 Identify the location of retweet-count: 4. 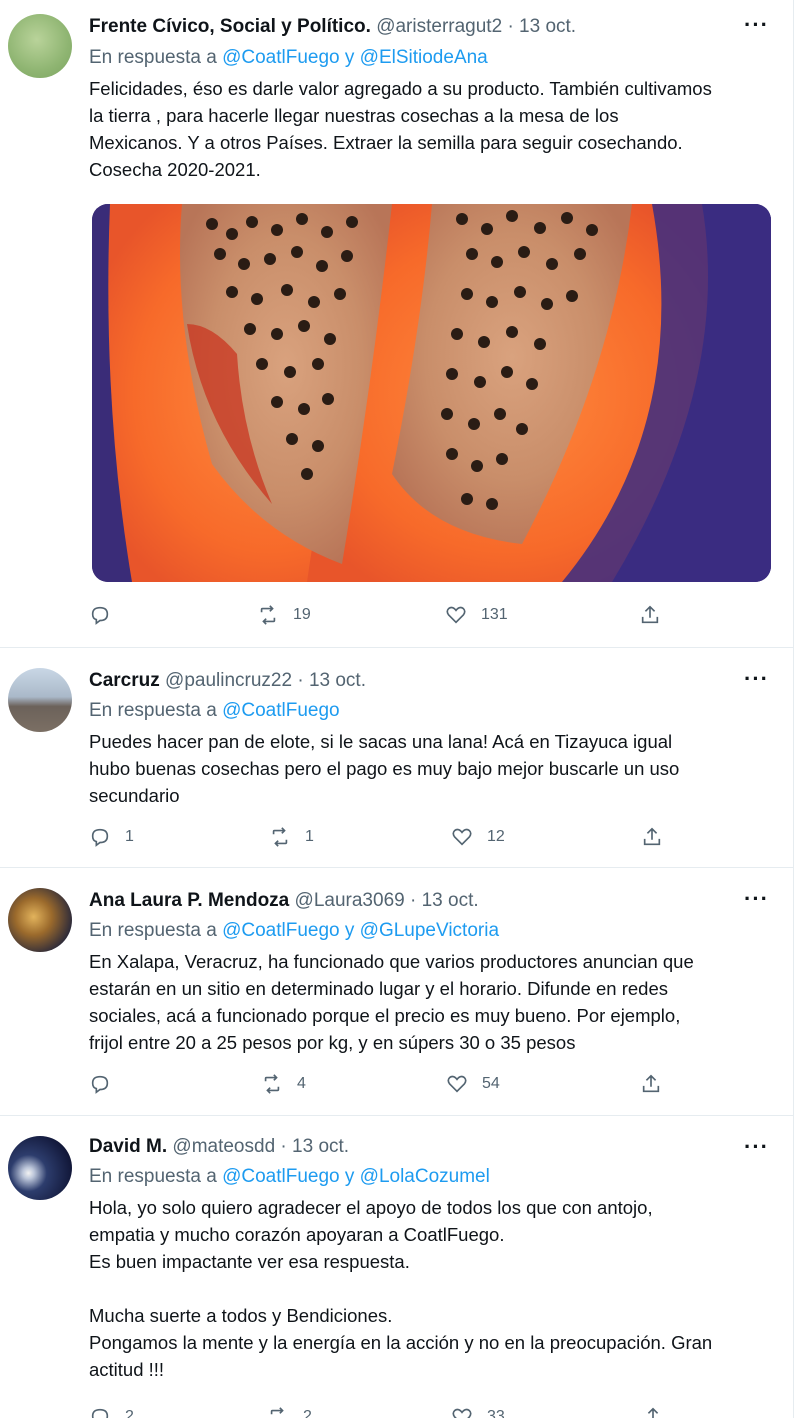
(301, 1083).